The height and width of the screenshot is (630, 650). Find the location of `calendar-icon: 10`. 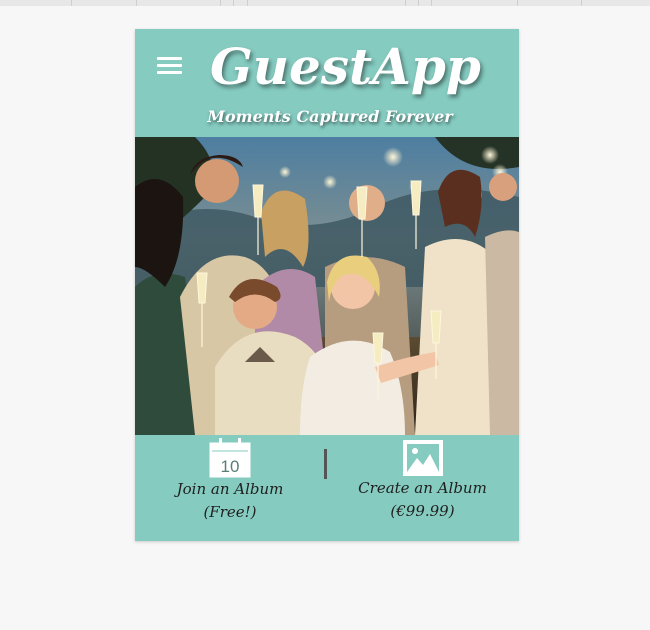

calendar-icon: 10 is located at coordinates (230, 458).